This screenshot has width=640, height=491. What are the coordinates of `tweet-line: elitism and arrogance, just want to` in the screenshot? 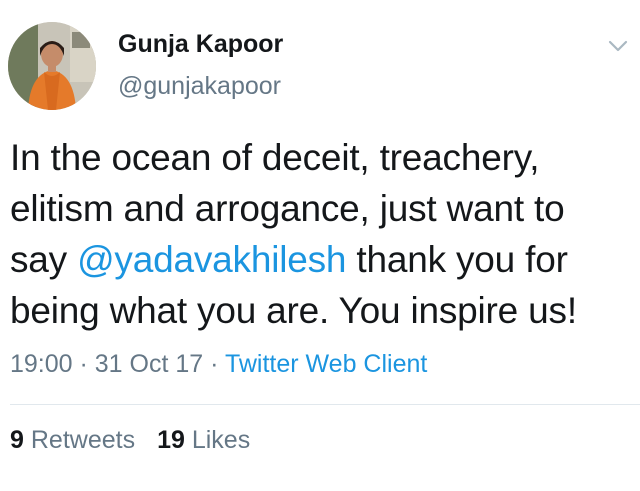 It's located at (287, 208).